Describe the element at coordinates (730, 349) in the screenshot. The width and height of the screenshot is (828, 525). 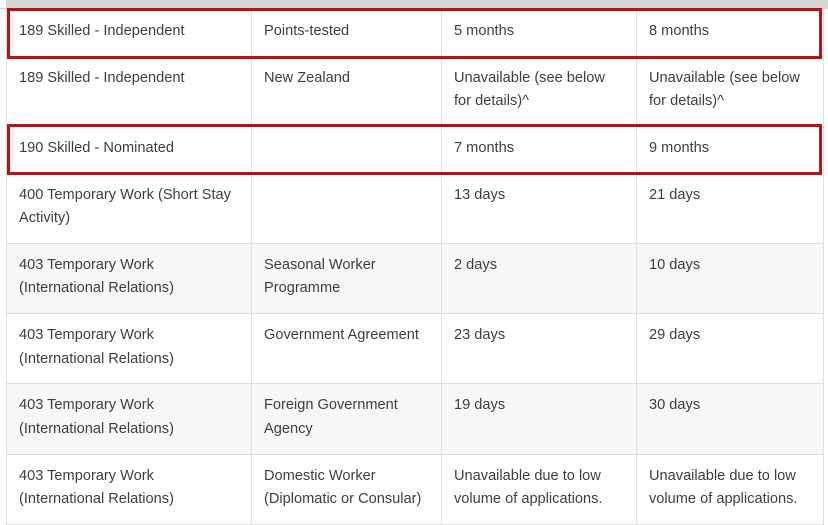
I see `cell-90-percent: 29 days` at that location.